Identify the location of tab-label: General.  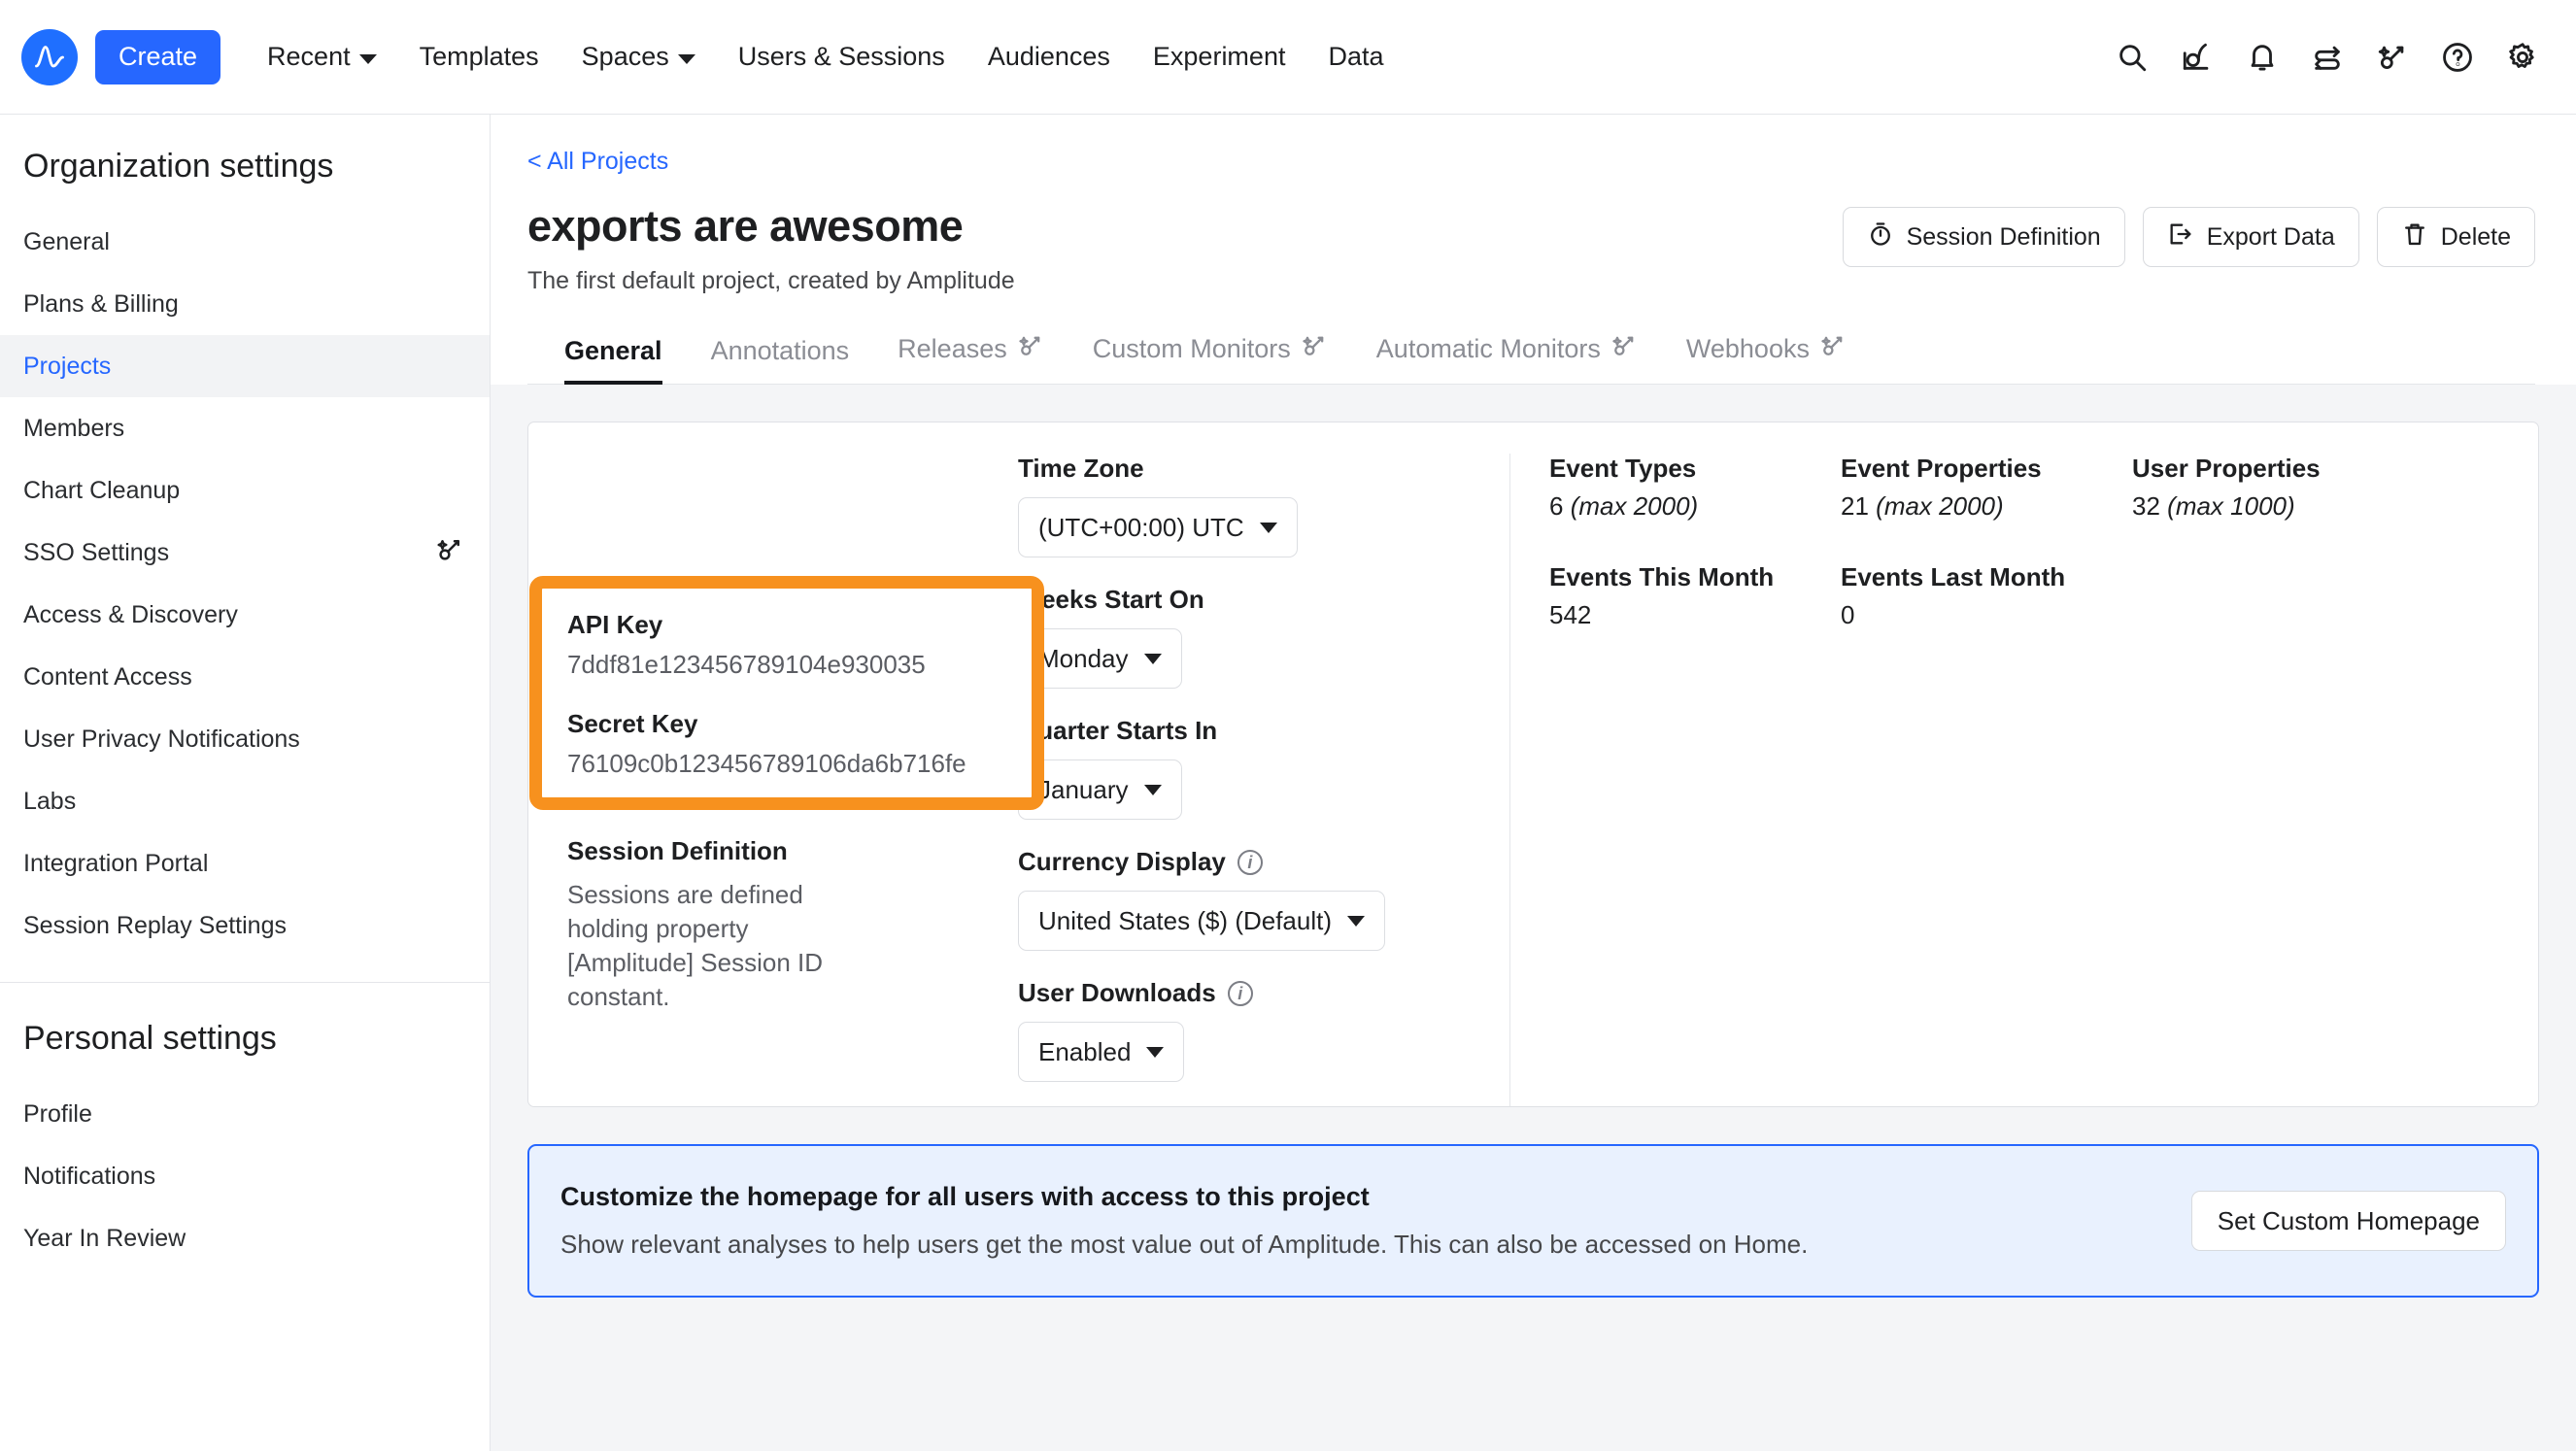
(613, 350).